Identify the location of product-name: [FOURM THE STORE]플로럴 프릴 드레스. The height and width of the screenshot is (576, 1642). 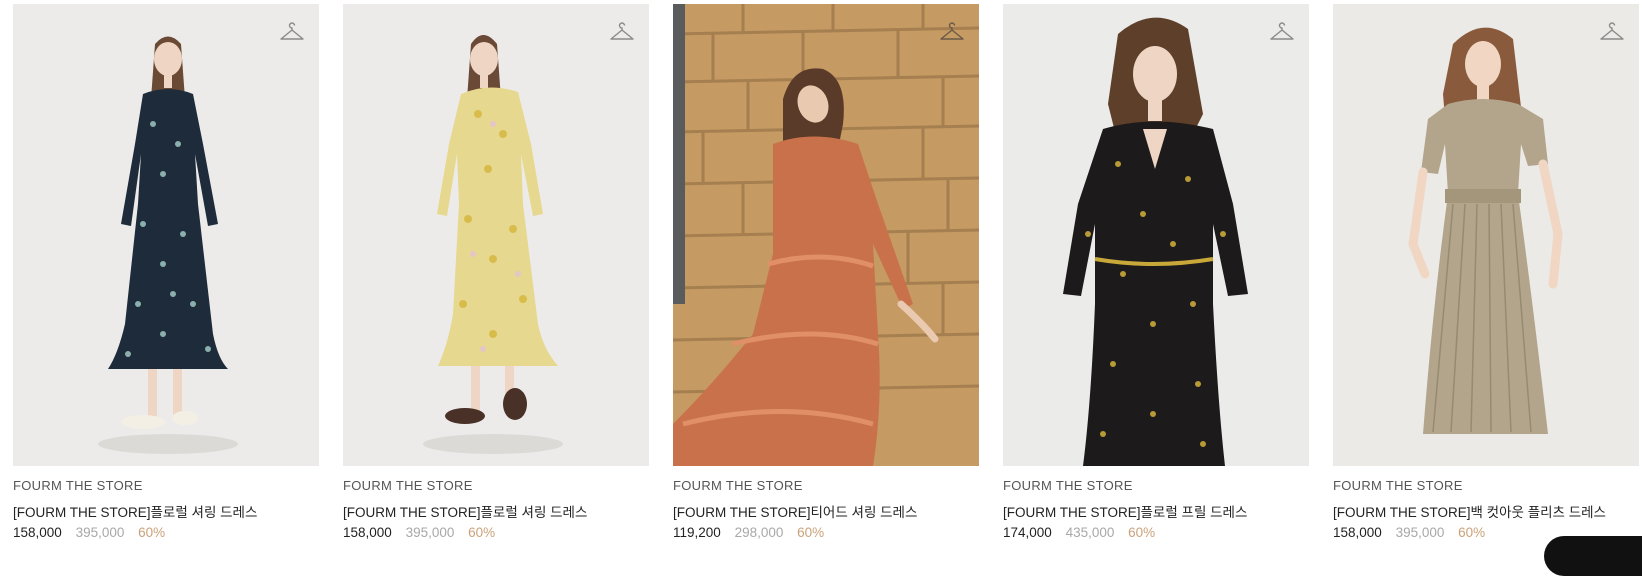
(1125, 511).